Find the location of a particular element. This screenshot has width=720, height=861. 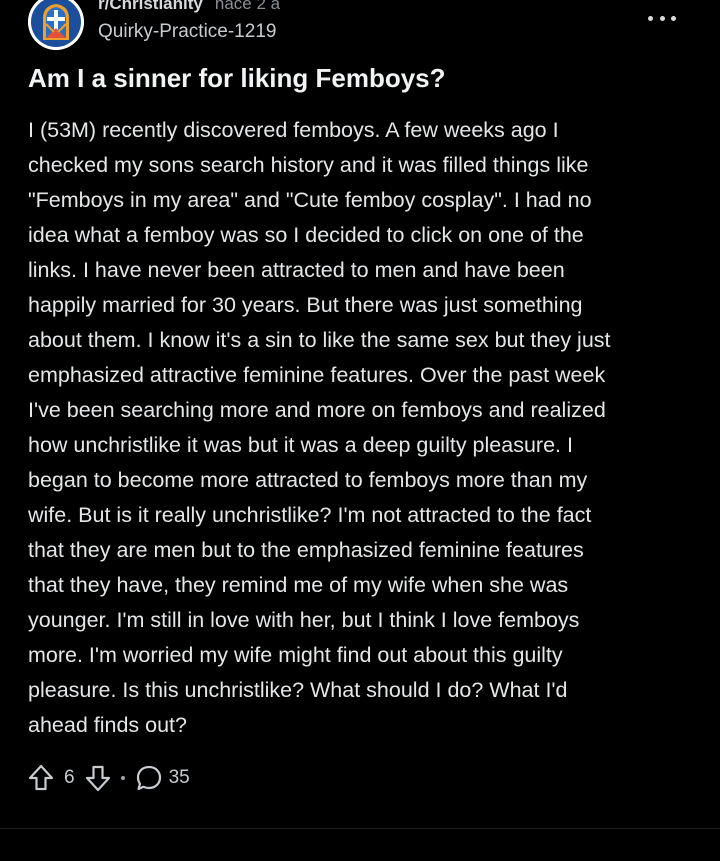

separator-dot is located at coordinates (122, 778).